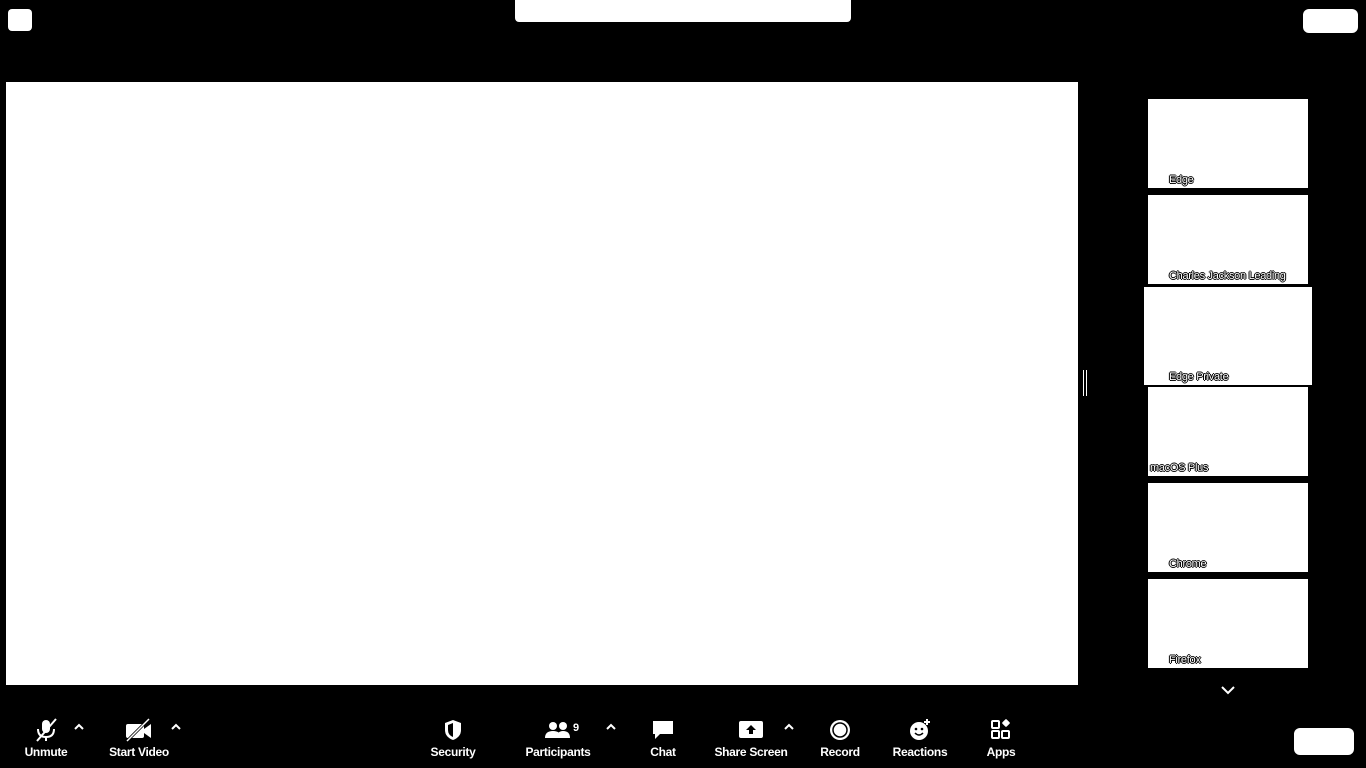 This screenshot has width=1366, height=768. Describe the element at coordinates (1227, 276) in the screenshot. I see `participant-name: Charles Jackson Leading` at that location.